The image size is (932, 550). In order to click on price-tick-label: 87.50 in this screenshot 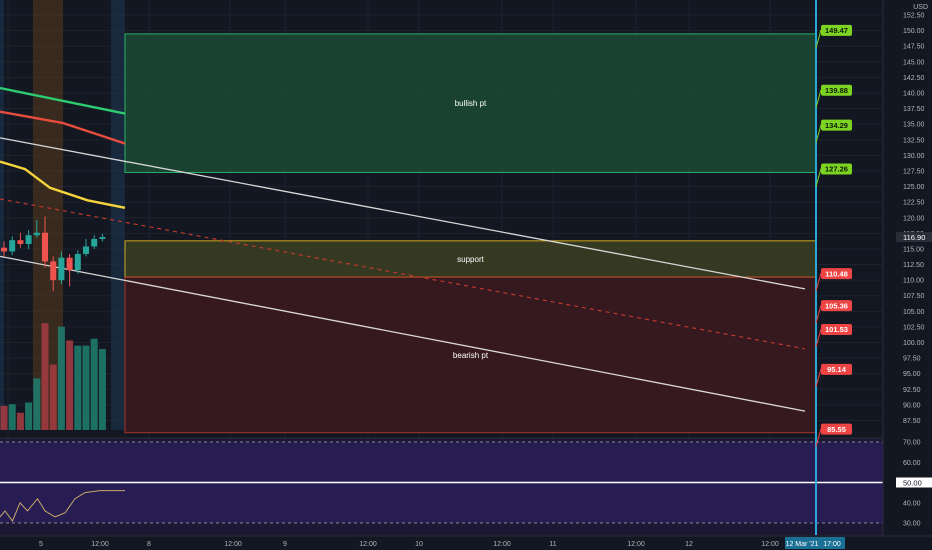, I will do `click(912, 421)`.